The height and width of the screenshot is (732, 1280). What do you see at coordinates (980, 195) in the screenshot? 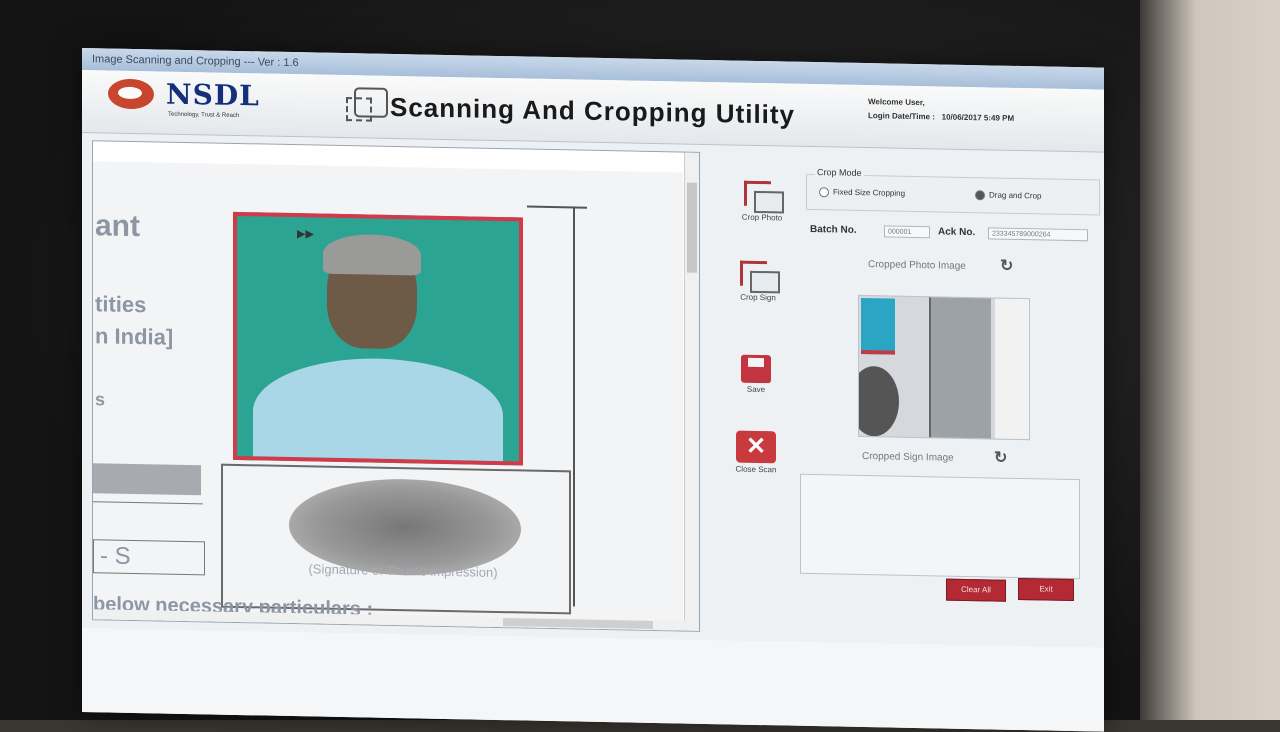
I see `radio-drag-dot` at bounding box center [980, 195].